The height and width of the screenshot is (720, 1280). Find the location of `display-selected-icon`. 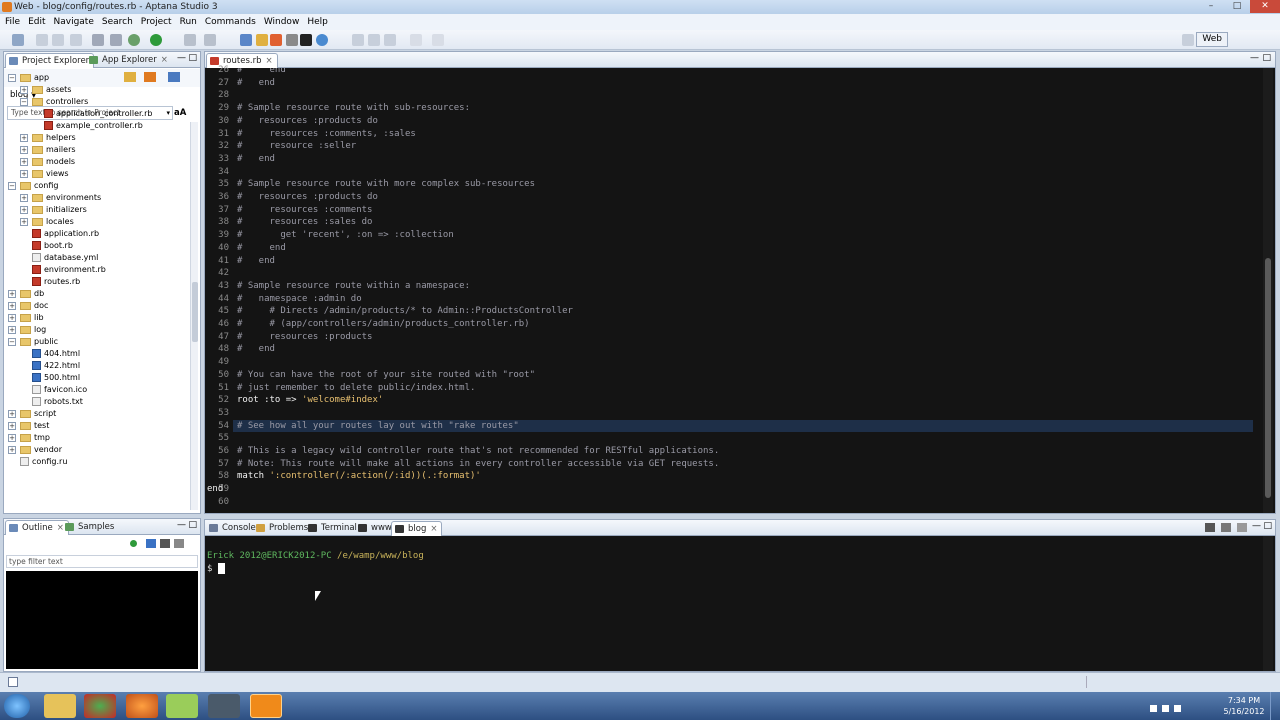

display-selected-icon is located at coordinates (1242, 527).